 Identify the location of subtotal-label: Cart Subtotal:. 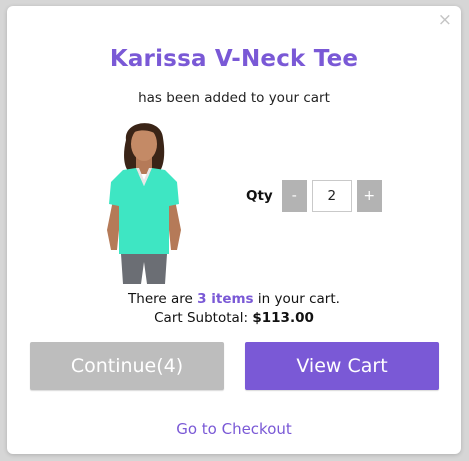
(203, 318).